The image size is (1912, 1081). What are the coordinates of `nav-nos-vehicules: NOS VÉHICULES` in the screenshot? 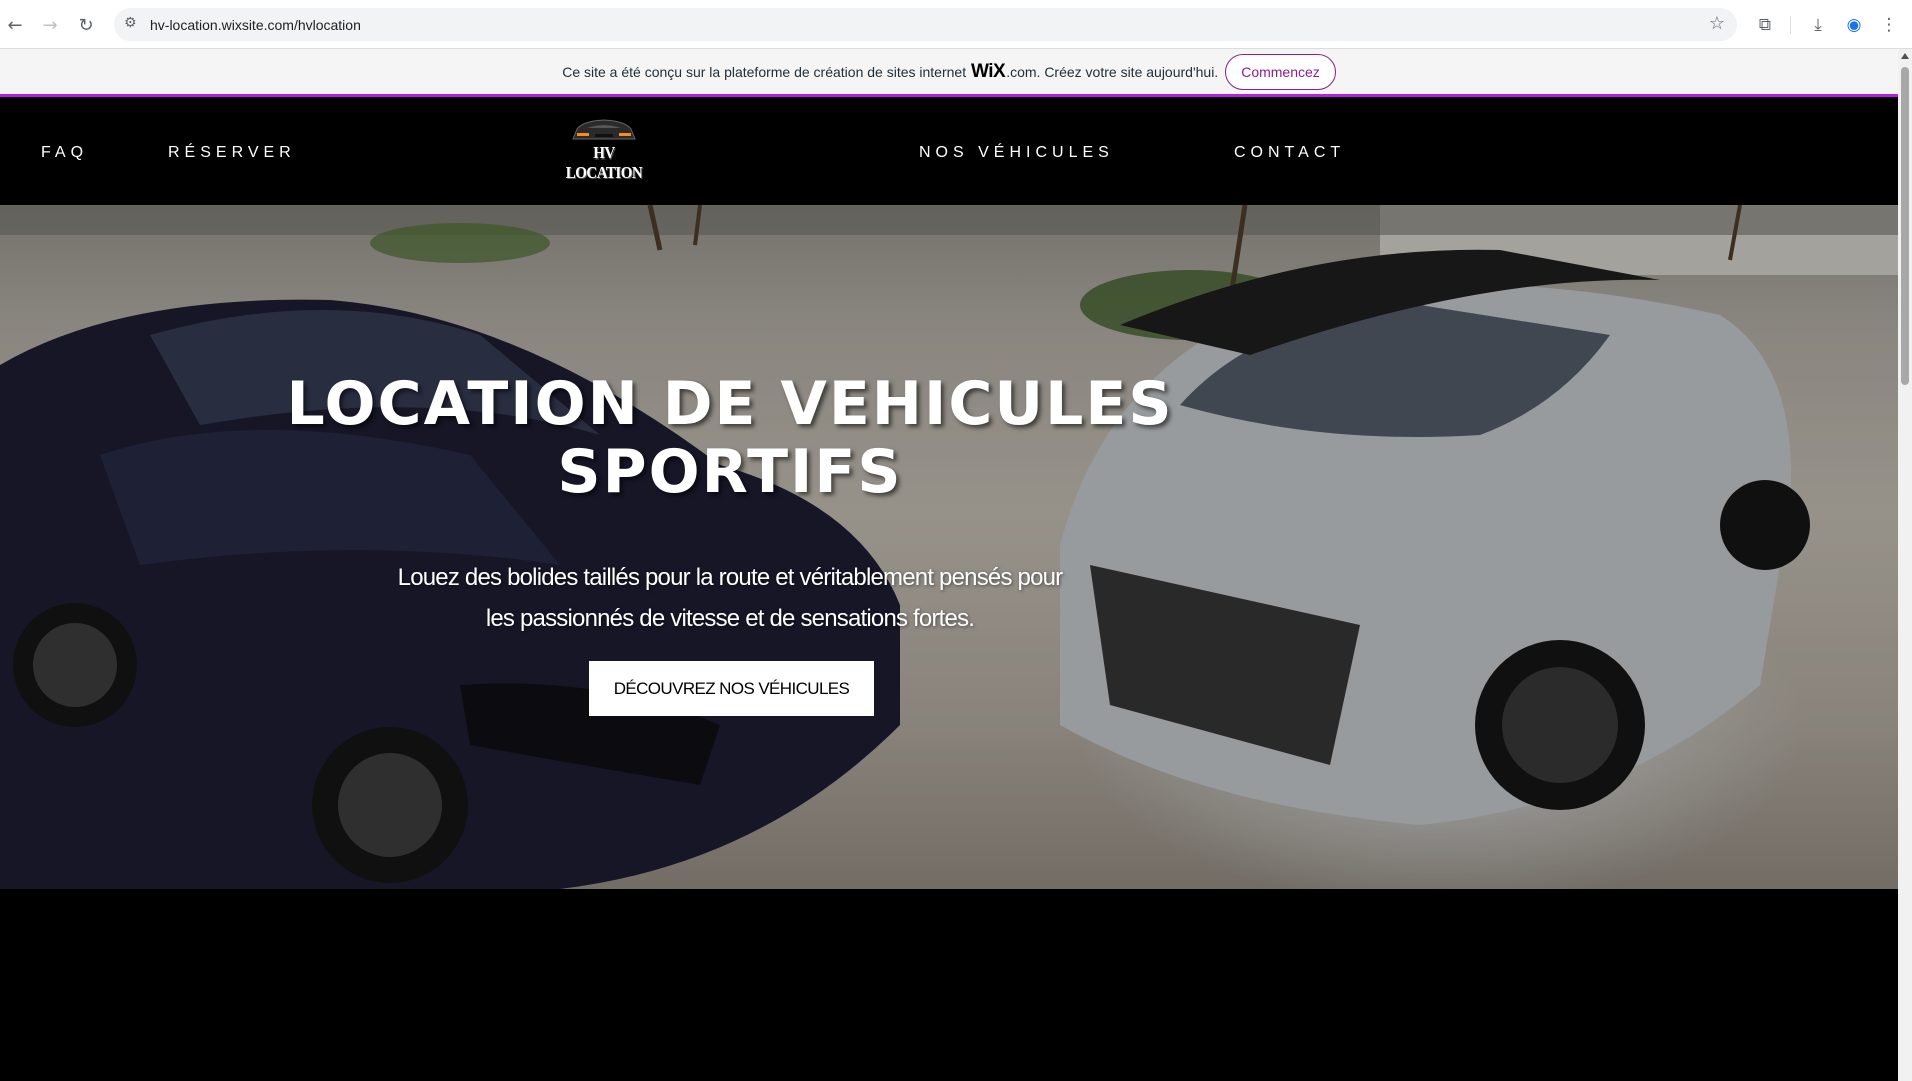 It's located at (1016, 153).